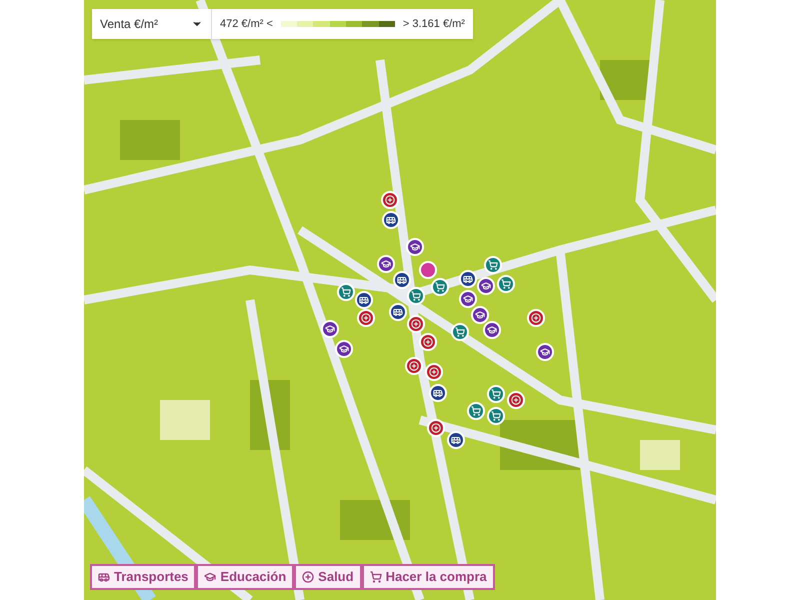 The height and width of the screenshot is (600, 800). I want to click on filter-button: Educación, so click(245, 577).